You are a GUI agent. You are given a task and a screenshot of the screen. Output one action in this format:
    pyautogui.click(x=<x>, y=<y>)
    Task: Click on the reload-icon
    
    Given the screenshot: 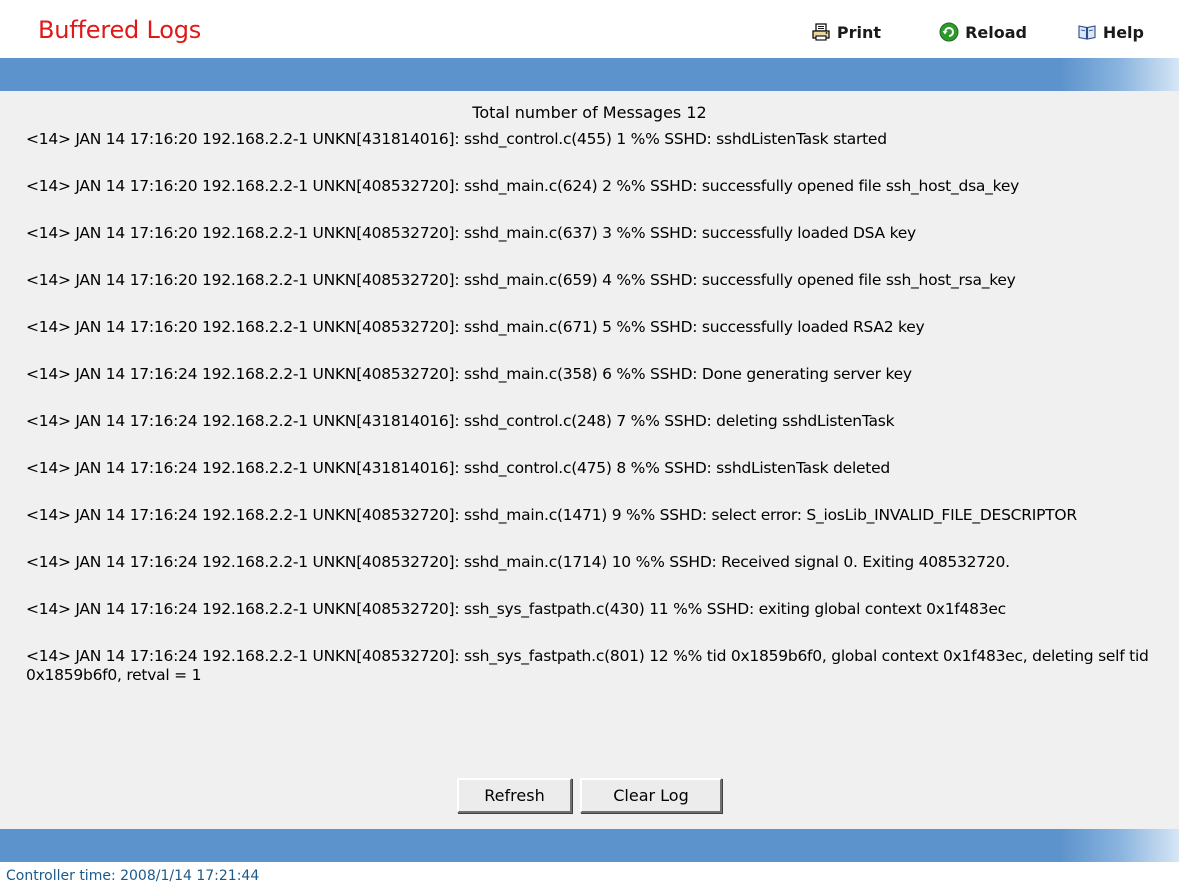 What is the action you would take?
    pyautogui.click(x=949, y=32)
    